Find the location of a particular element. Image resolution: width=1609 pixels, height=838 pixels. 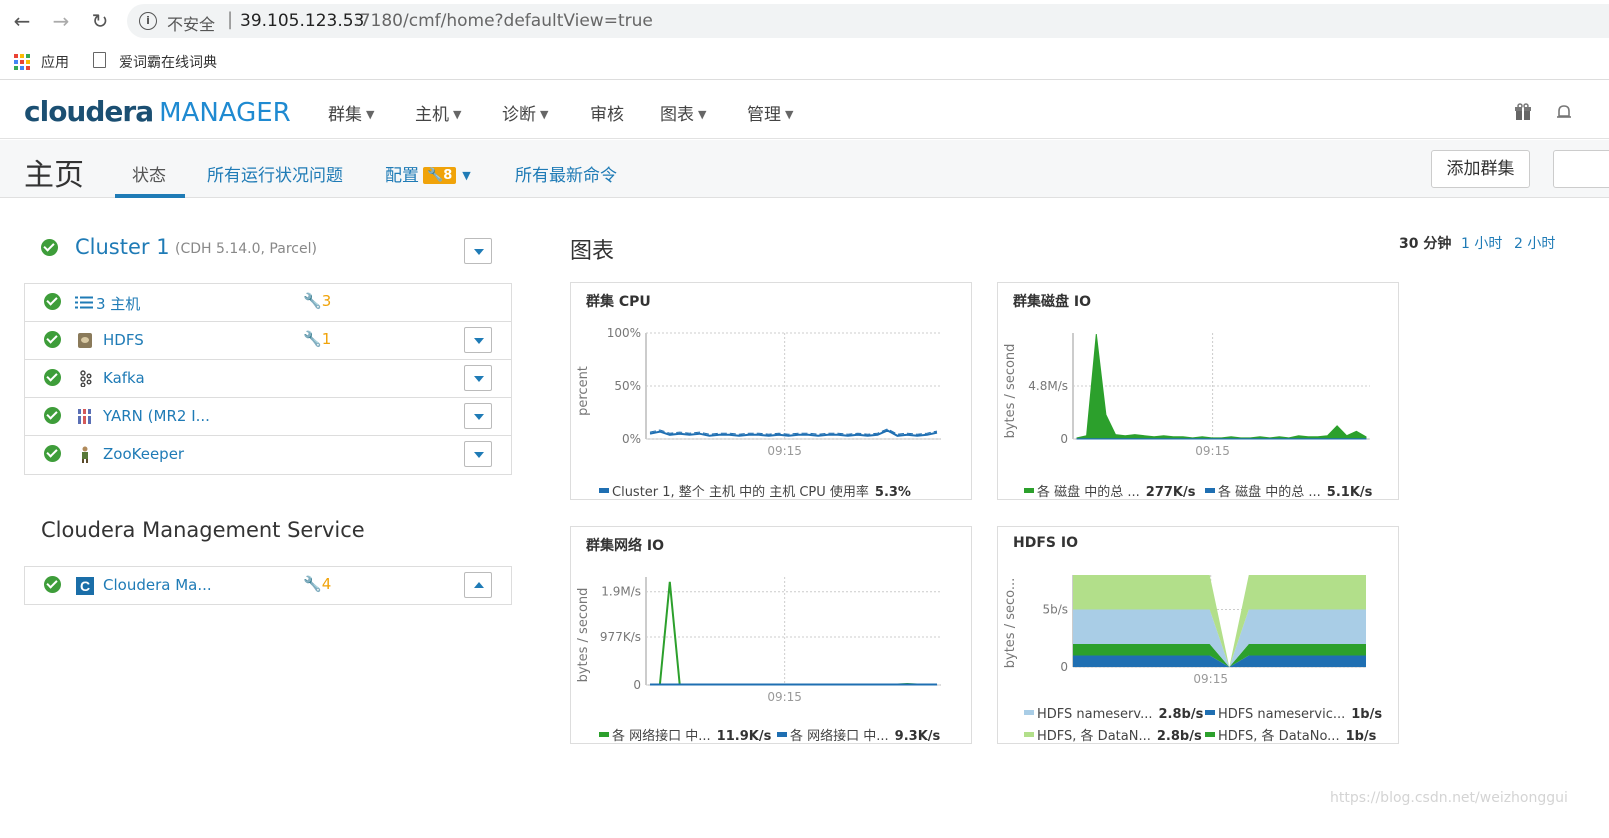

tab-configuration: 配置 🔧8 ▼ is located at coordinates (428, 173).